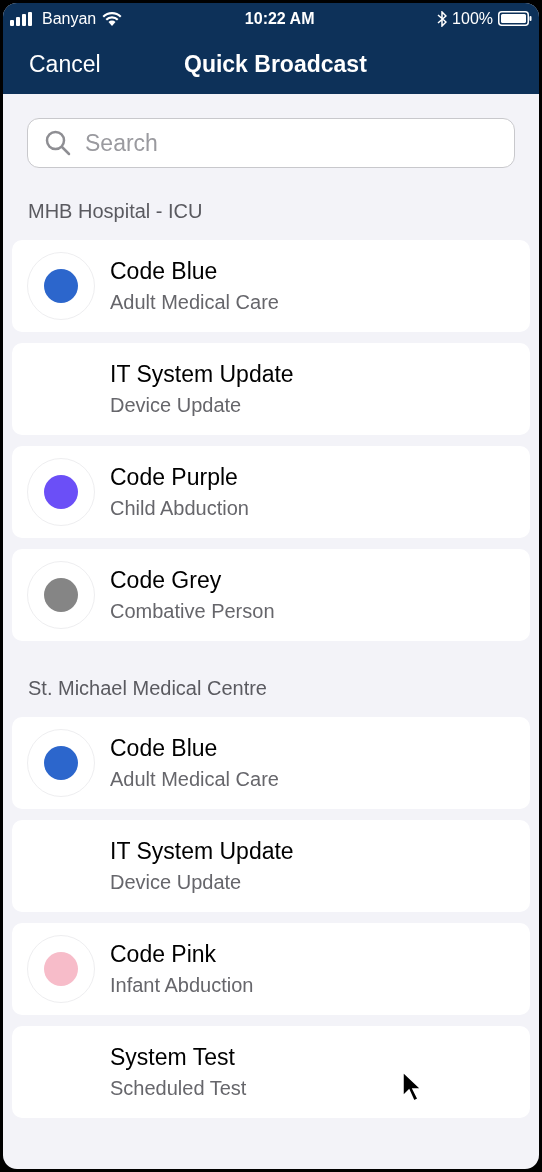 This screenshot has width=542, height=1172. I want to click on item-title: Code Grey, so click(166, 580).